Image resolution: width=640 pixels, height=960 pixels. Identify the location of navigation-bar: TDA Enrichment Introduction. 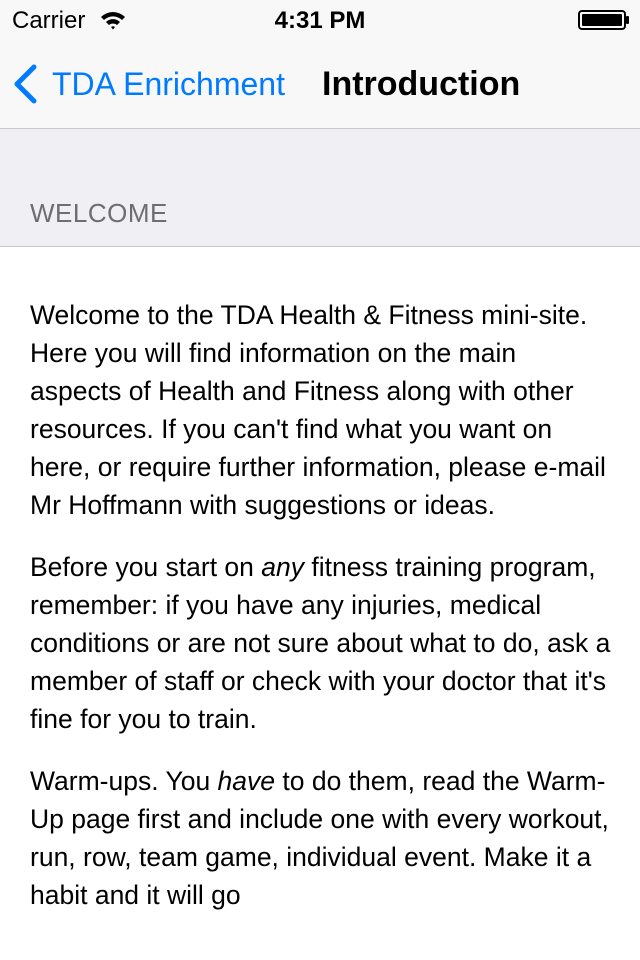
(320, 84).